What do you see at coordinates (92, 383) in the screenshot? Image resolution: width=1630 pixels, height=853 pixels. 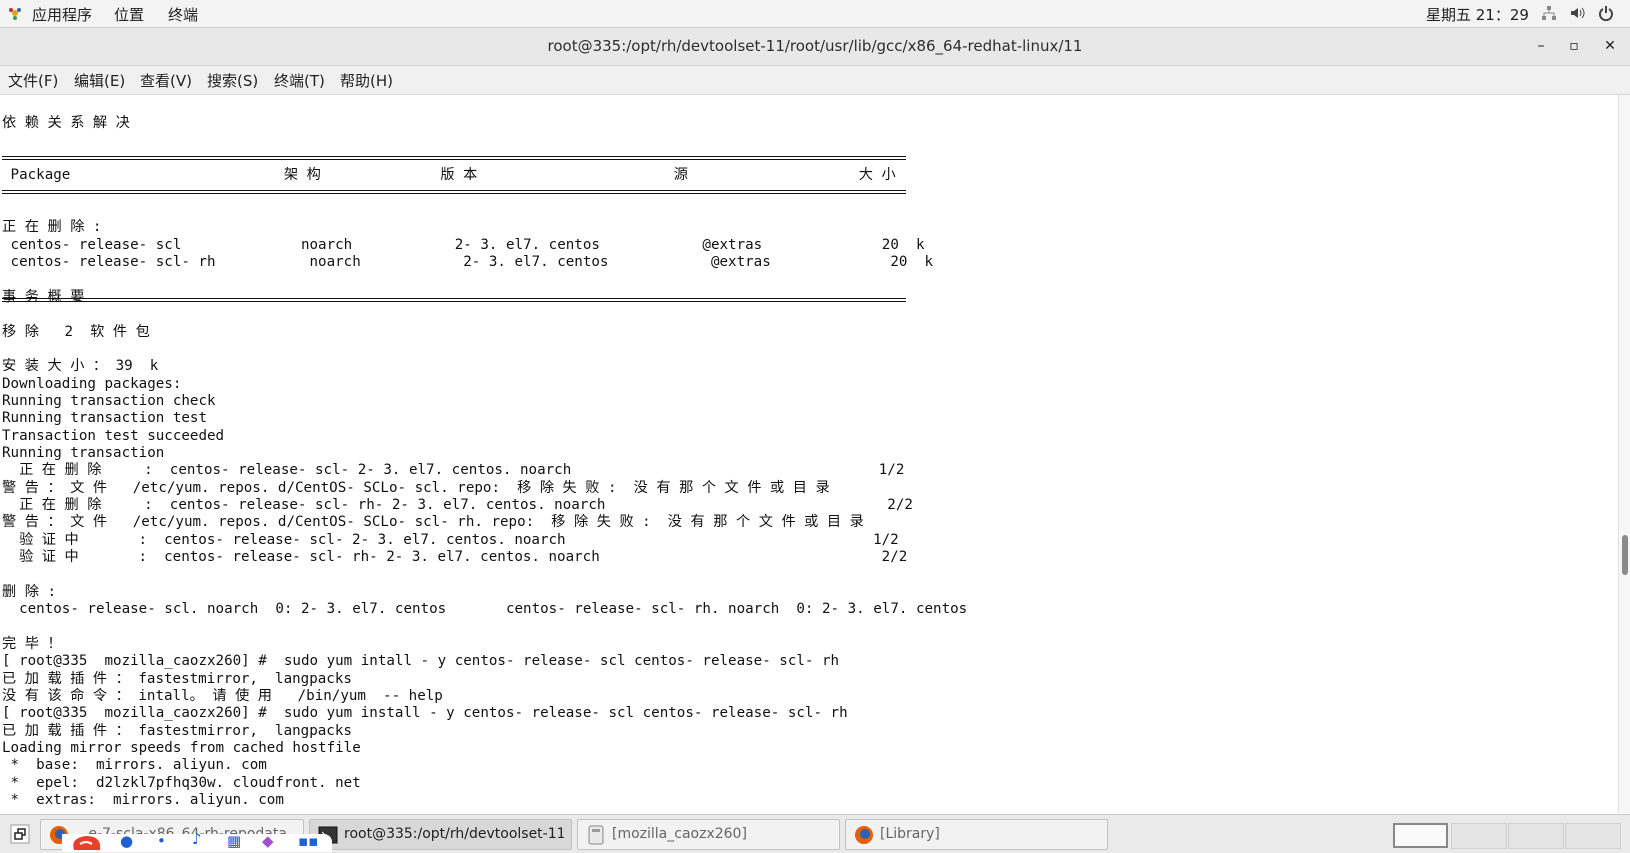 I see `terminal-line: Downloading packages:` at bounding box center [92, 383].